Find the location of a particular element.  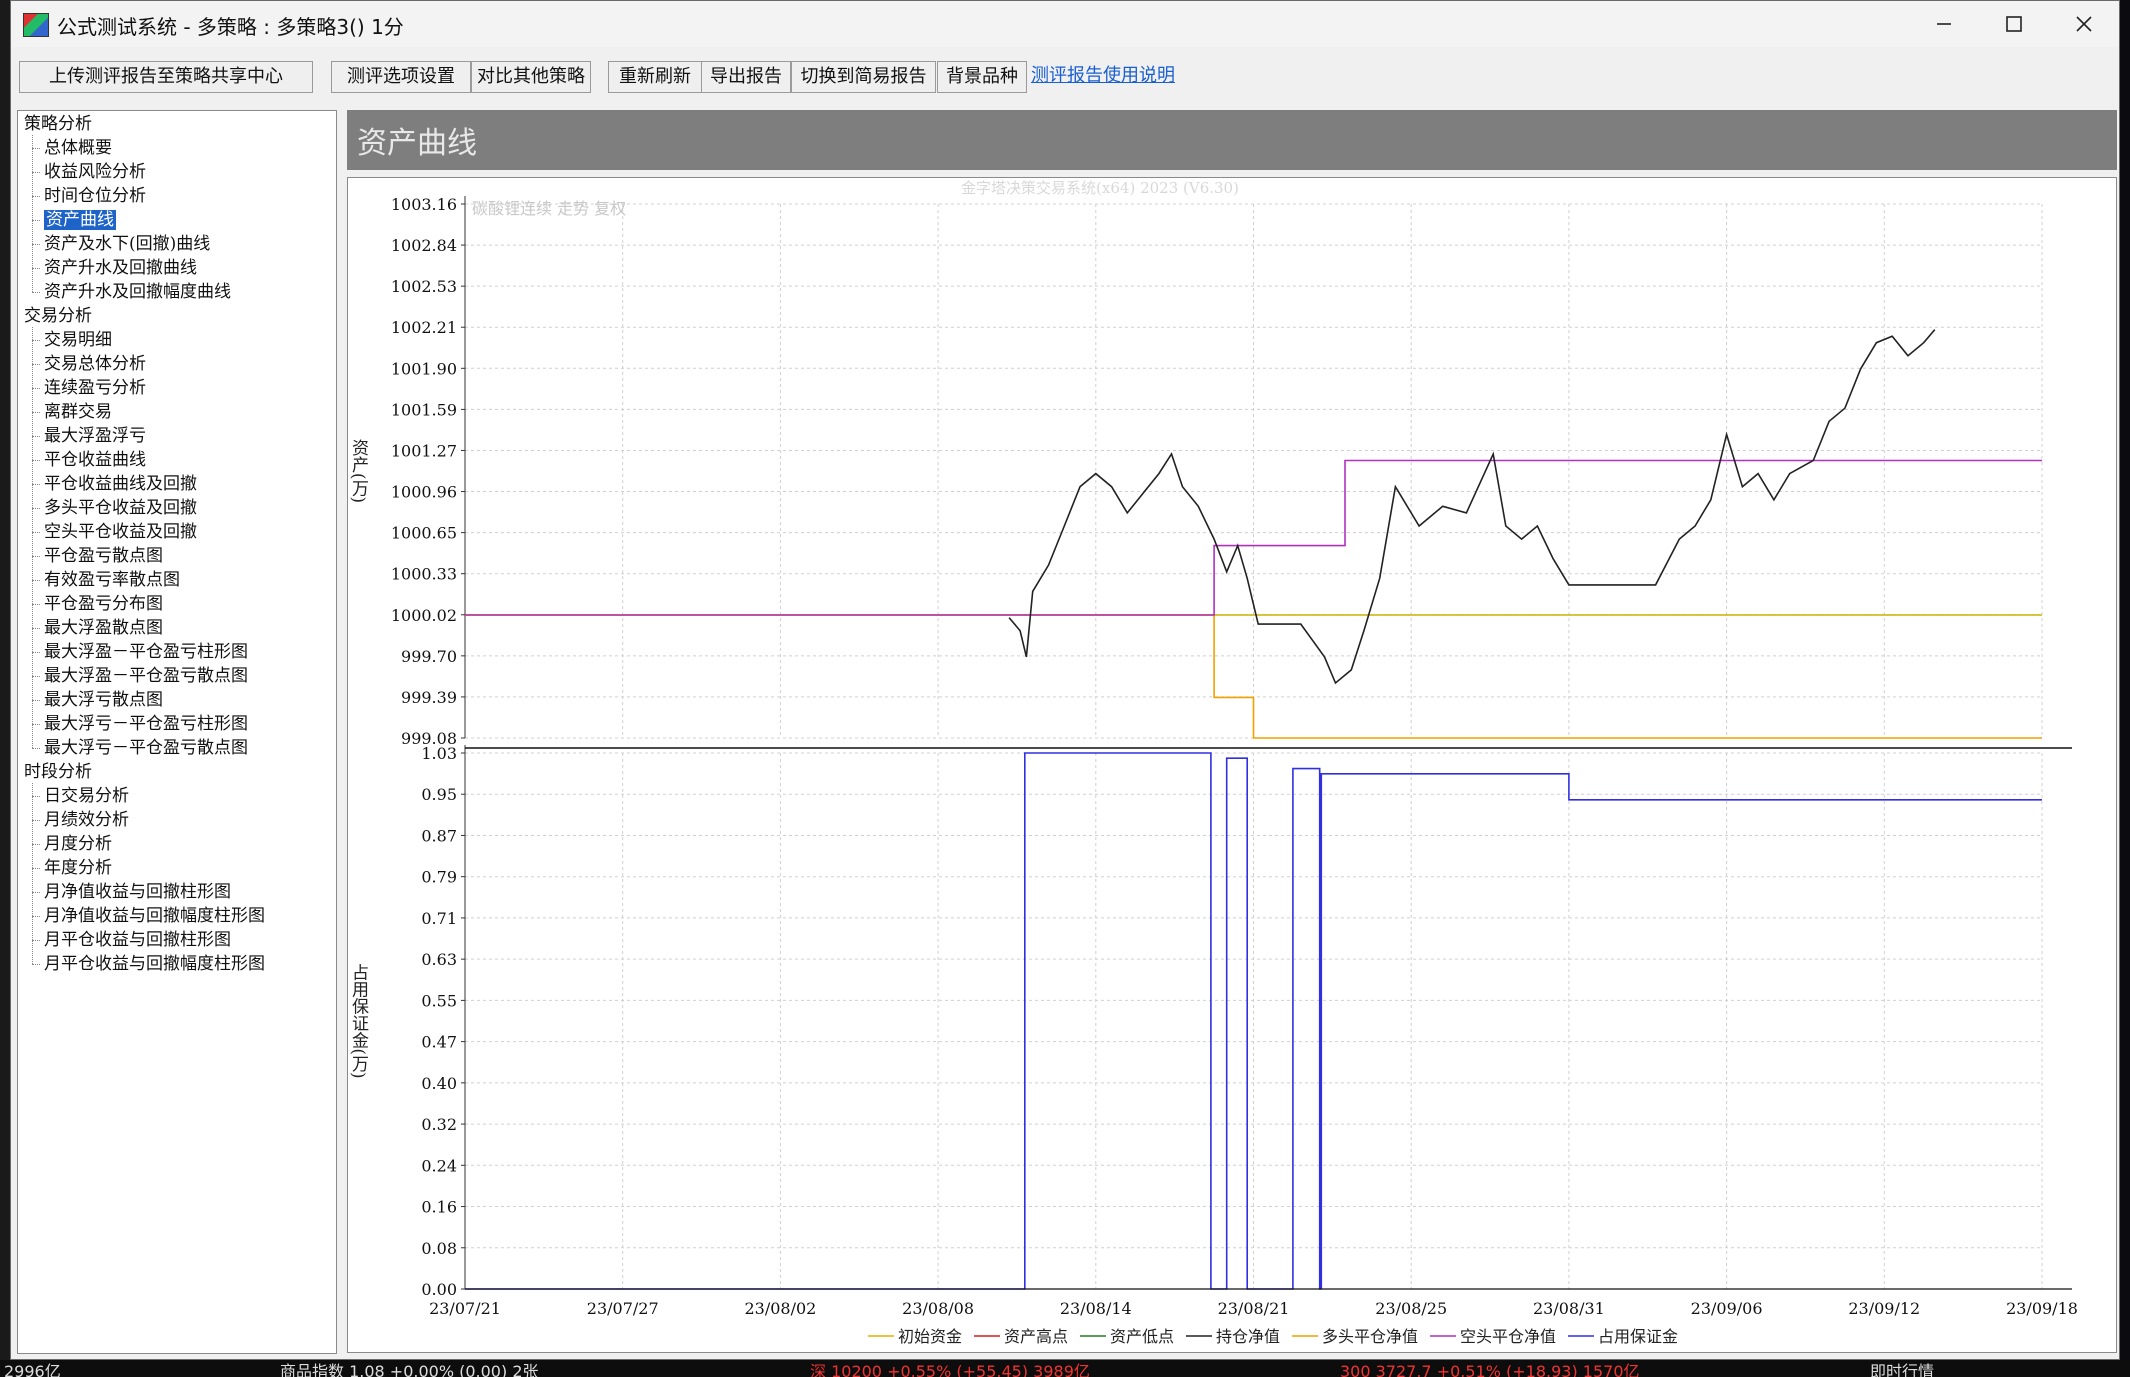

legend-label: 占用保证金 is located at coordinates (1638, 1336).